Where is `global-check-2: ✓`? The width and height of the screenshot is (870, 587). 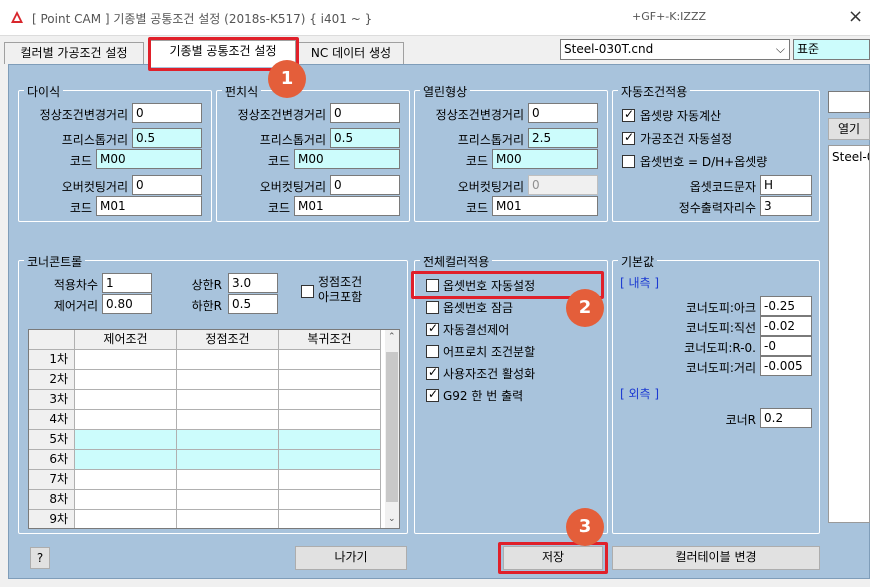 global-check-2: ✓ is located at coordinates (432, 328).